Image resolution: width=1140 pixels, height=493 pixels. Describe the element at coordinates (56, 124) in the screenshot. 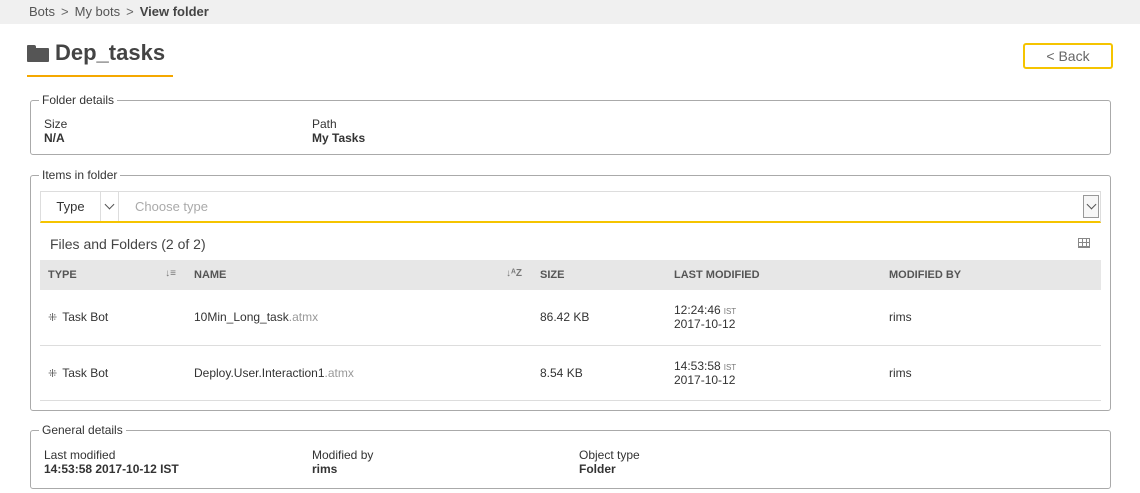

I see `size-label: Size` at that location.